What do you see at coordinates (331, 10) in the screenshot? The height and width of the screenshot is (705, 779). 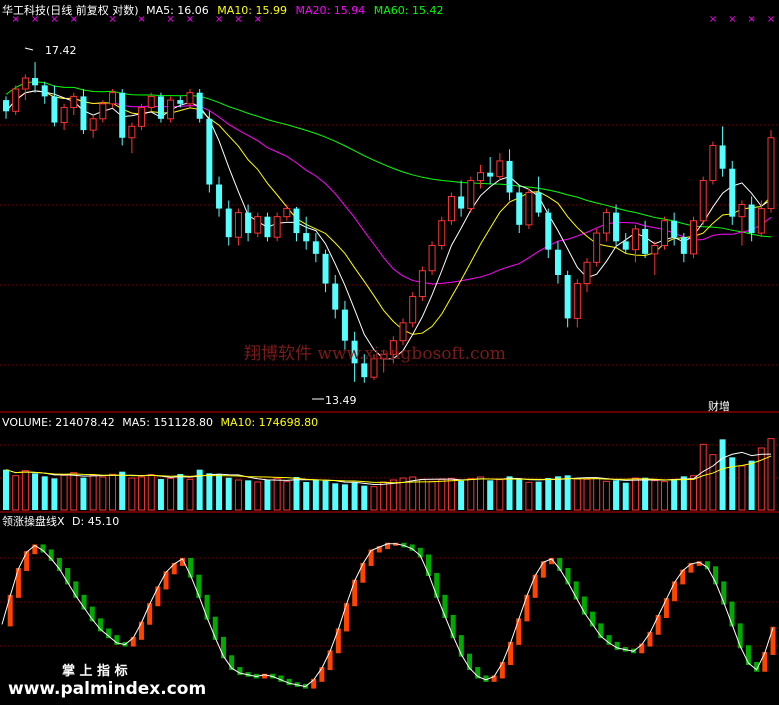 I see `ma20-label: MA20: 15.94` at bounding box center [331, 10].